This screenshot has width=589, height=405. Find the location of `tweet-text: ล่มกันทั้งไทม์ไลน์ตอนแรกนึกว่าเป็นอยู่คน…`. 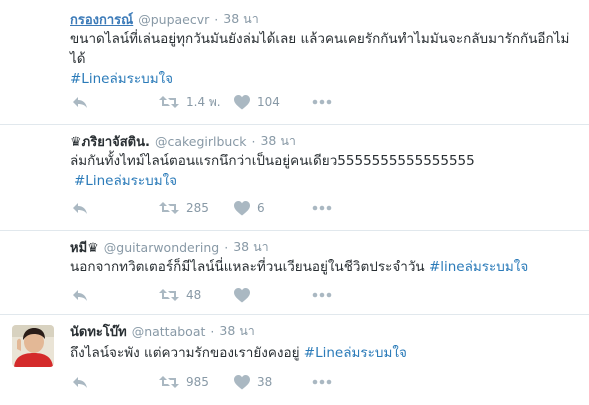

tweet-text: ล่มกันทั้งไทม์ไลน์ตอนแรกนึกว่าเป็นอยู่คน… is located at coordinates (322, 171).